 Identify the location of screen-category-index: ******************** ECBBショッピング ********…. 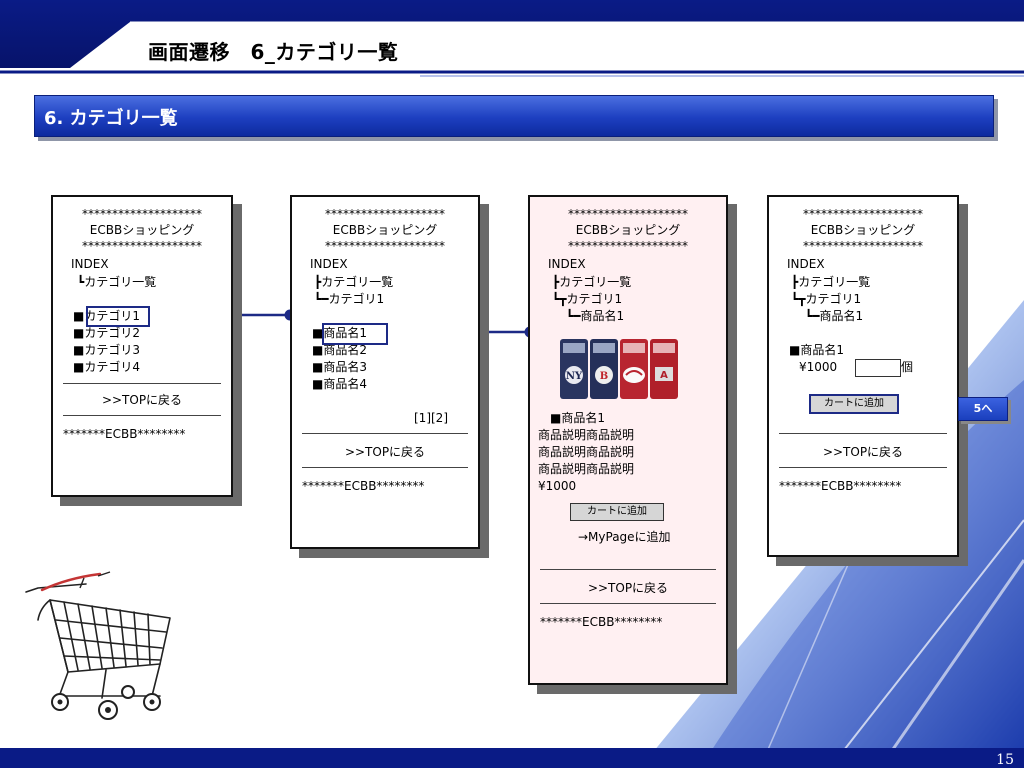
(142, 346).